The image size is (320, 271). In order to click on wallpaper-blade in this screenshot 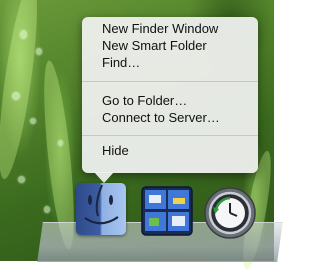, I will do `click(22, 90)`.